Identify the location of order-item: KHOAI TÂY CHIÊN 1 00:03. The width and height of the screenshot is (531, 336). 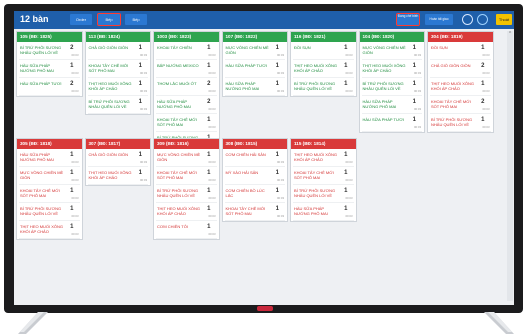
(186, 51).